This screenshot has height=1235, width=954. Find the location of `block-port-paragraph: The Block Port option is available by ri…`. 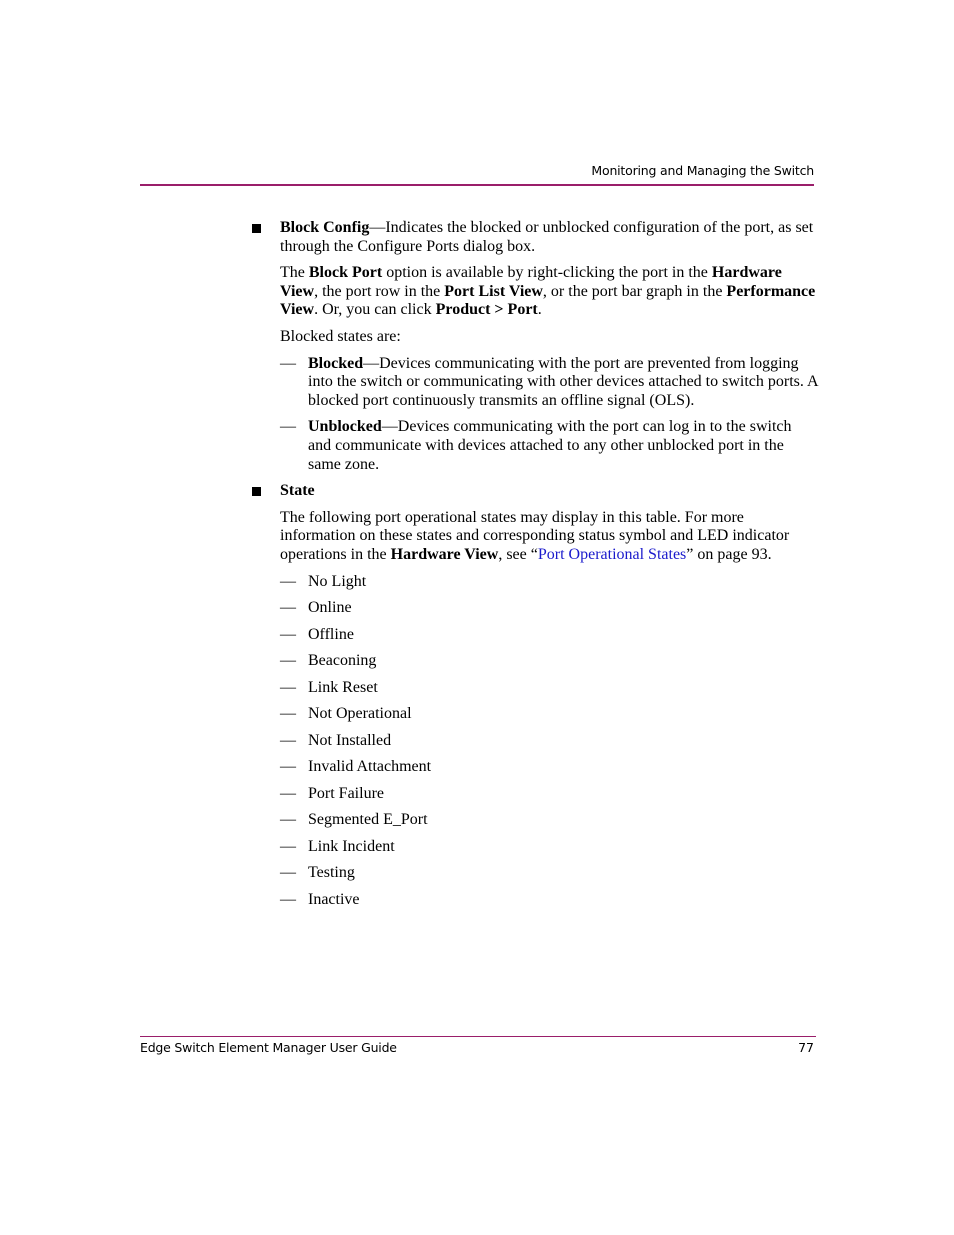

block-port-paragraph: The Block Port option is available by ri… is located at coordinates (535, 292).